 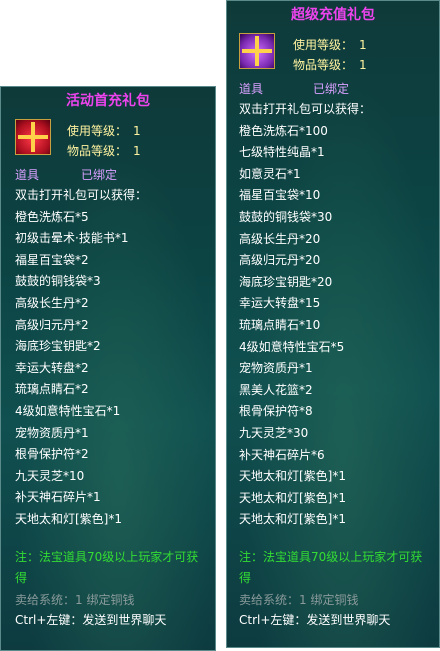 What do you see at coordinates (280, 195) in the screenshot?
I see `list-item: 福星百宝袋*10` at bounding box center [280, 195].